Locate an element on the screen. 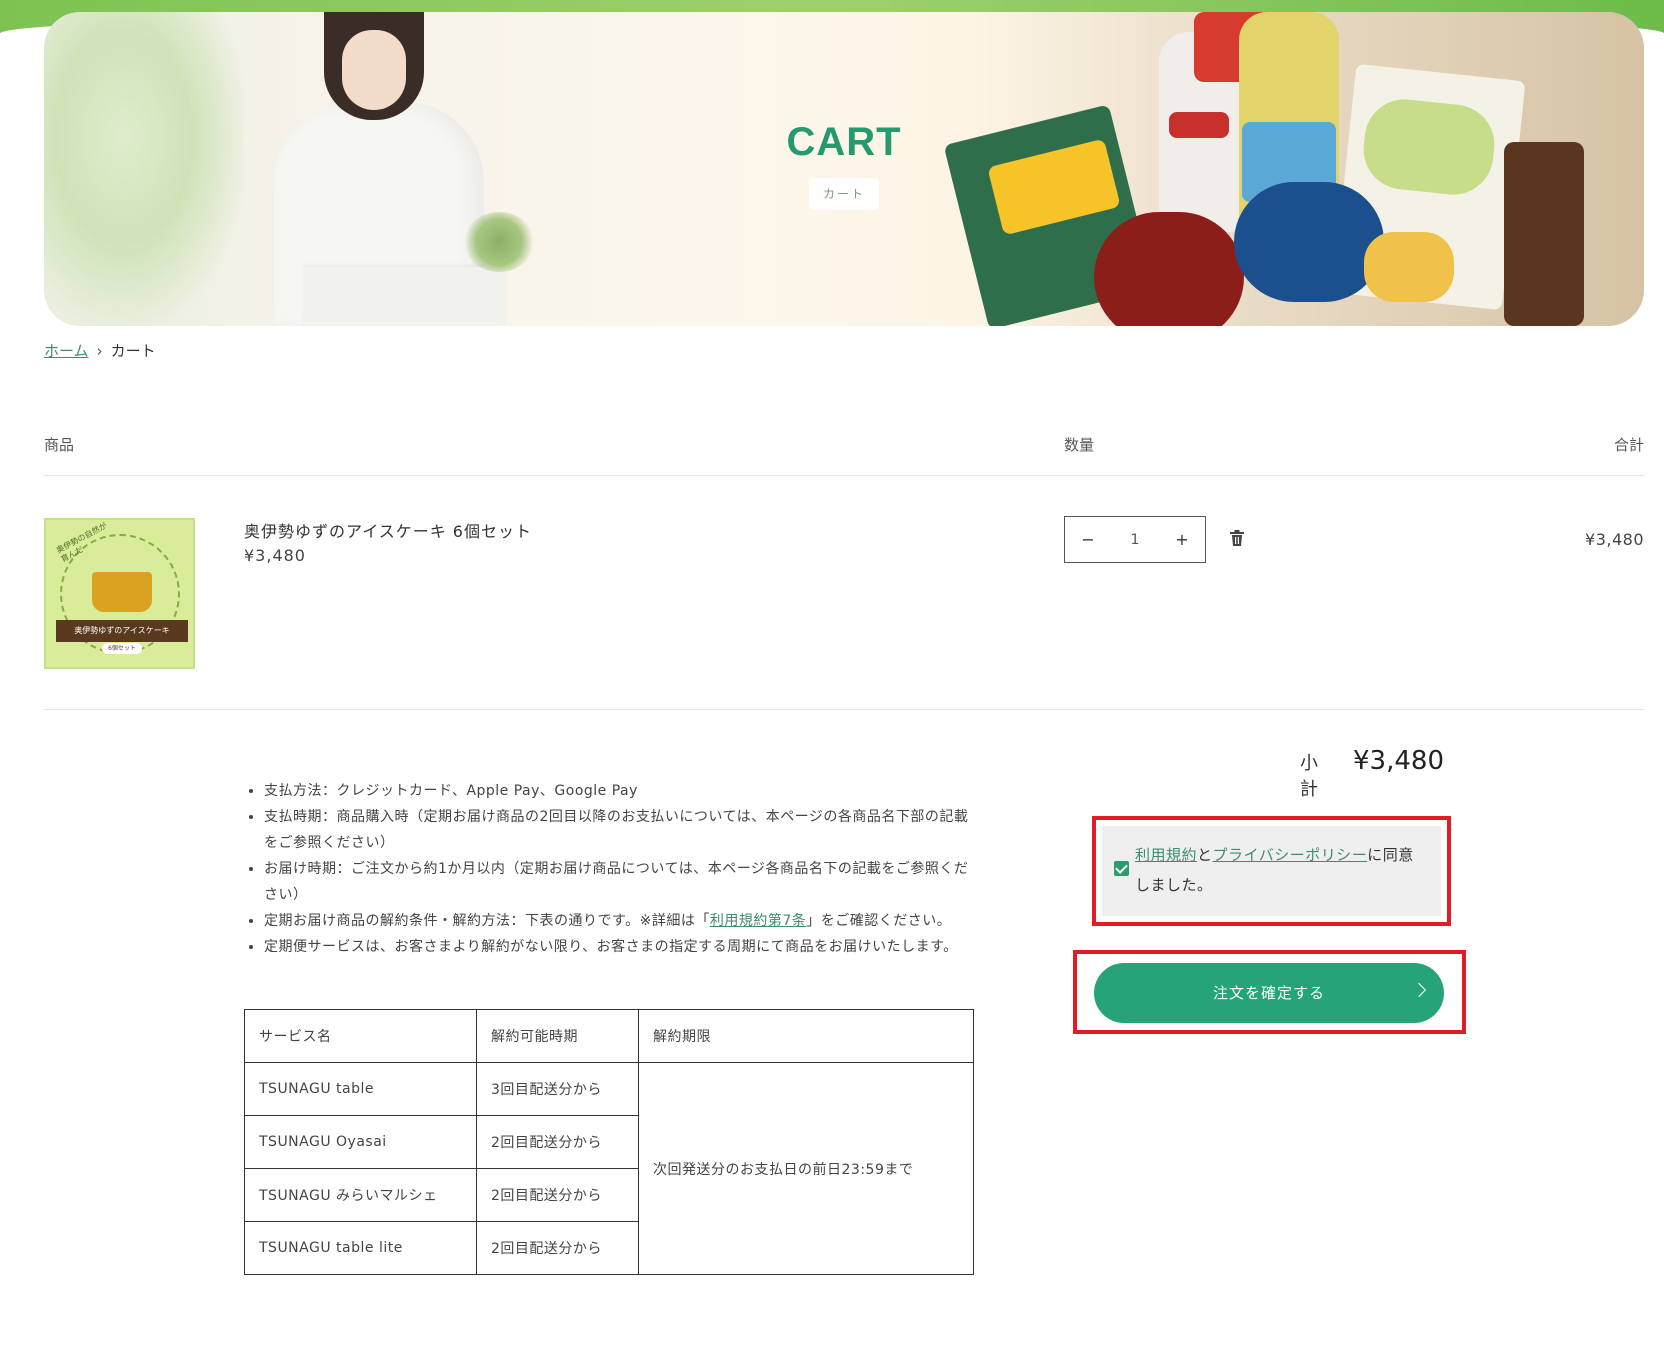  thumb-banner-text: 奥伊勢ゆずのアイスケーキ is located at coordinates (122, 631).